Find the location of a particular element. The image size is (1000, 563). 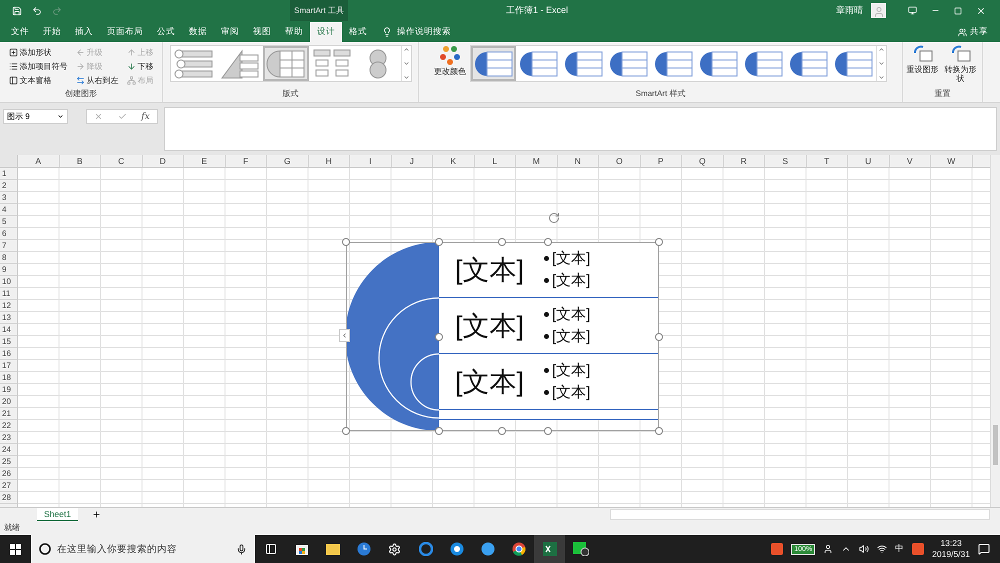

ribbon-tab: 帮助 is located at coordinates (294, 32).